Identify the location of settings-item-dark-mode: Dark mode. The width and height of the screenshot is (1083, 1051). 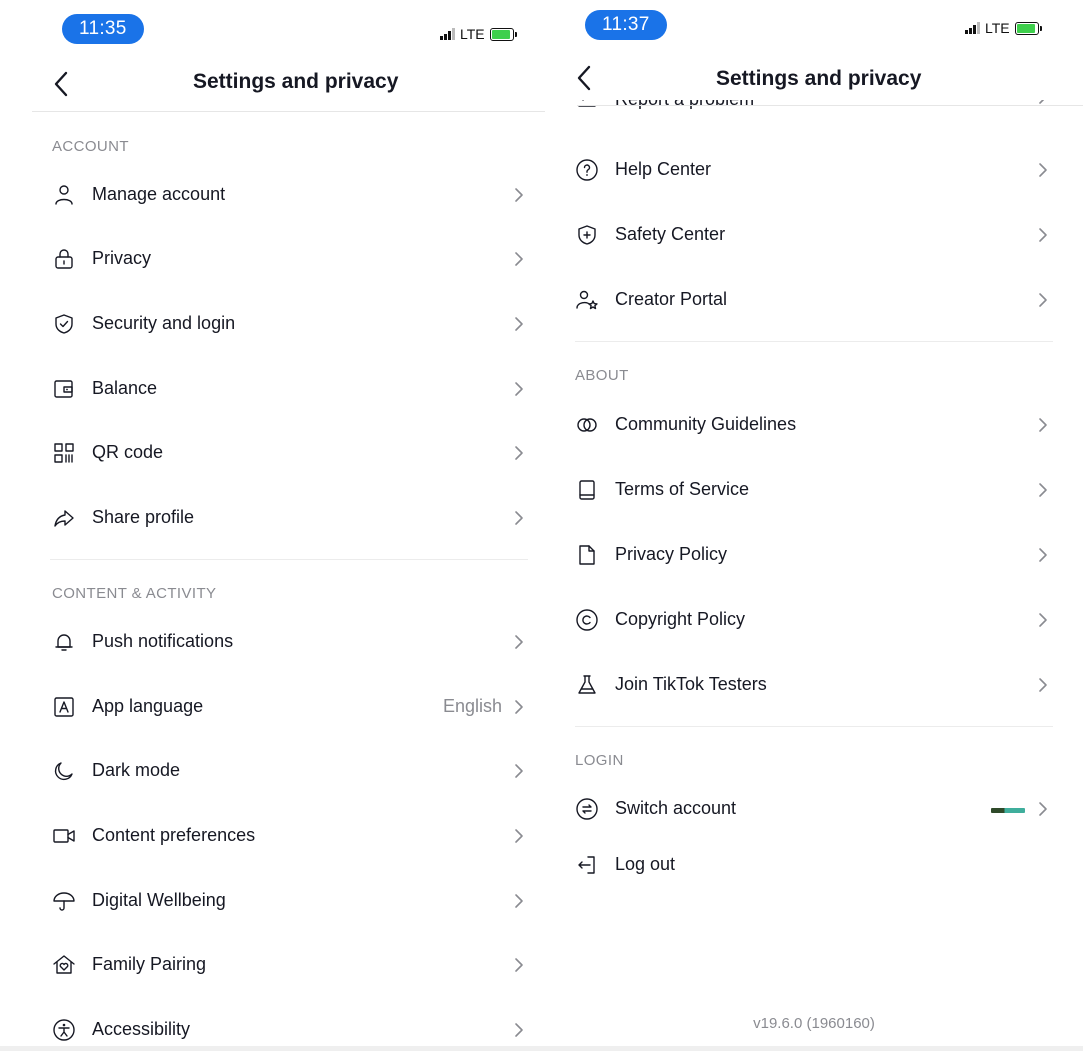
(272, 771).